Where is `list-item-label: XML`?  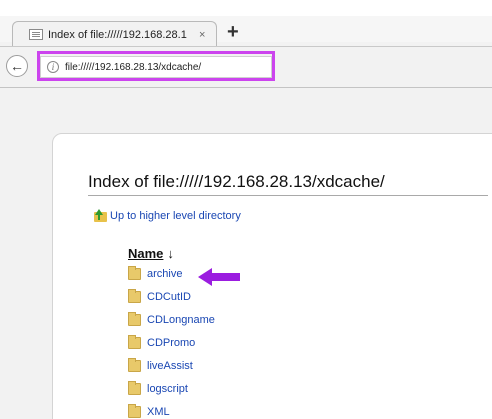
list-item-label: XML is located at coordinates (158, 412).